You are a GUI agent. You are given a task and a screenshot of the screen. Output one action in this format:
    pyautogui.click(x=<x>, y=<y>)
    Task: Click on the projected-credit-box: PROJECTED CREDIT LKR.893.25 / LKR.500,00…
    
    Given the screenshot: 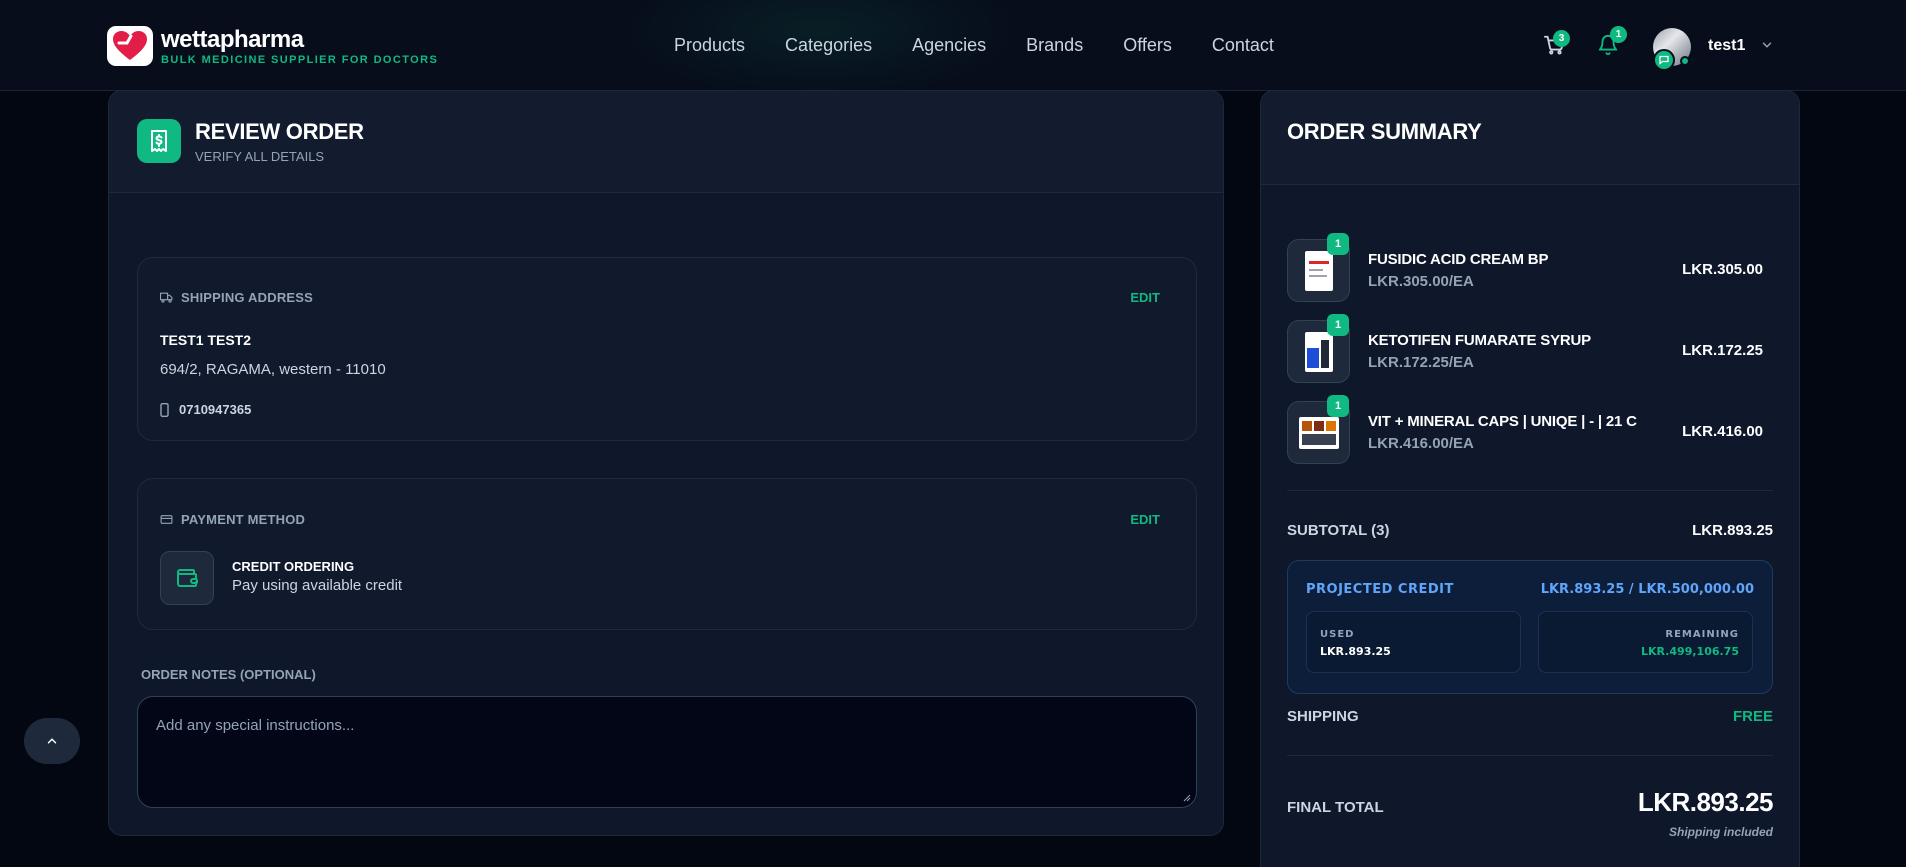 What is the action you would take?
    pyautogui.click(x=1530, y=627)
    